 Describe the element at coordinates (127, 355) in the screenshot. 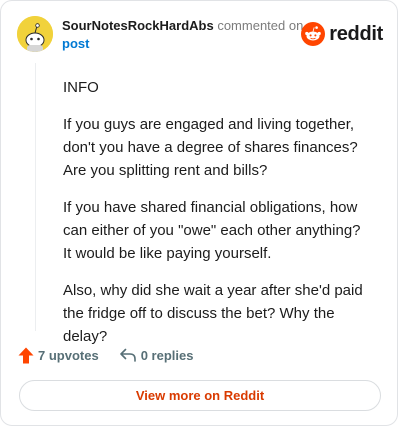

I see `reply-arrow-icon` at that location.